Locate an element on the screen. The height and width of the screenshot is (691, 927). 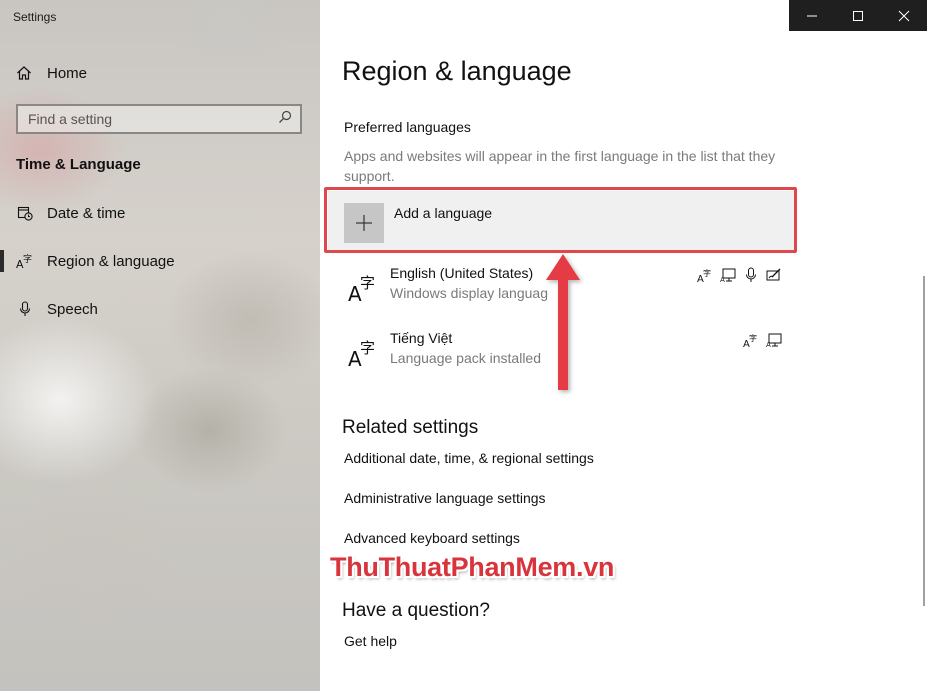
window-controls is located at coordinates (858, 15).